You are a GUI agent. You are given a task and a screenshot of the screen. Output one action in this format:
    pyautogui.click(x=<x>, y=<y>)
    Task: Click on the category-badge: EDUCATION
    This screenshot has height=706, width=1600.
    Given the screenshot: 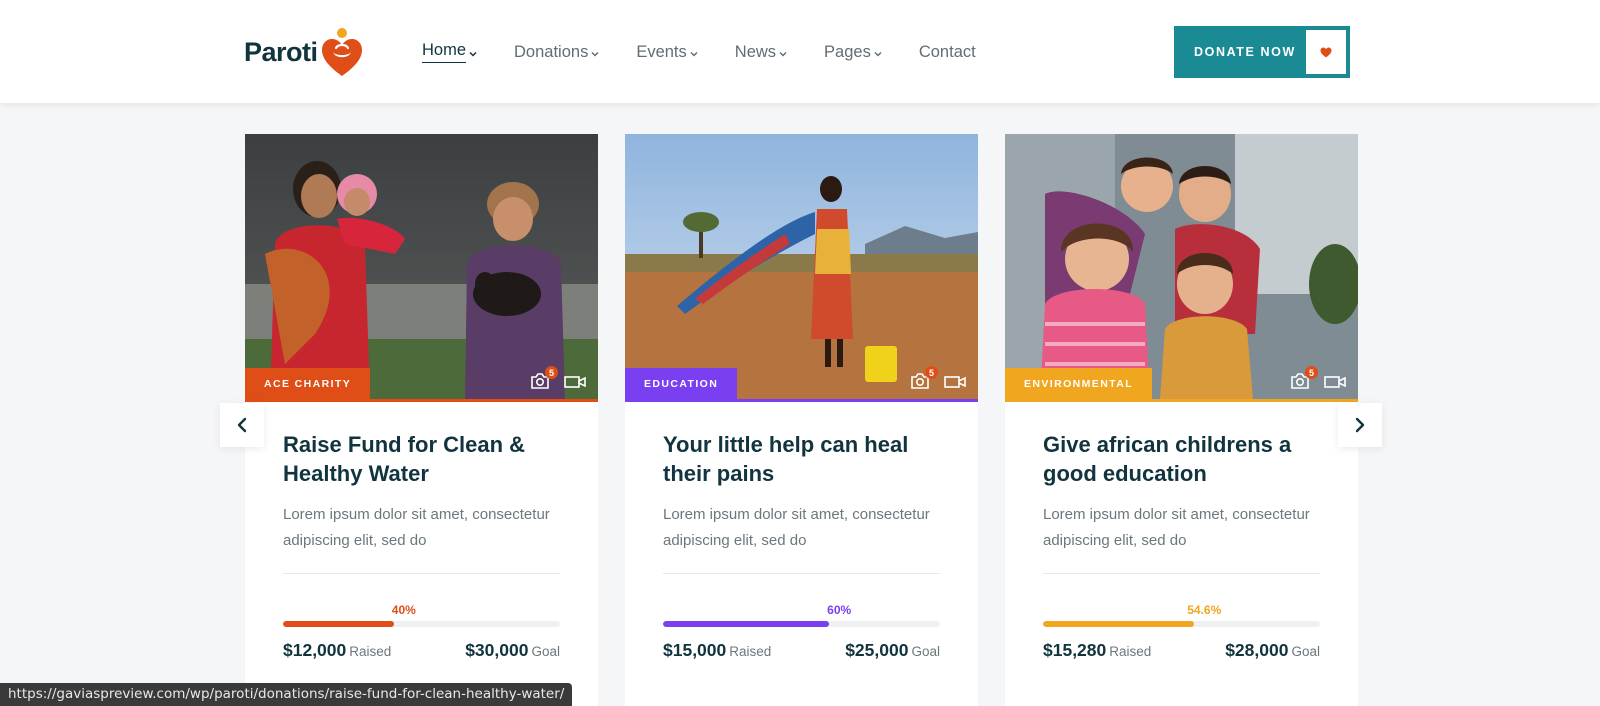 What is the action you would take?
    pyautogui.click(x=681, y=383)
    